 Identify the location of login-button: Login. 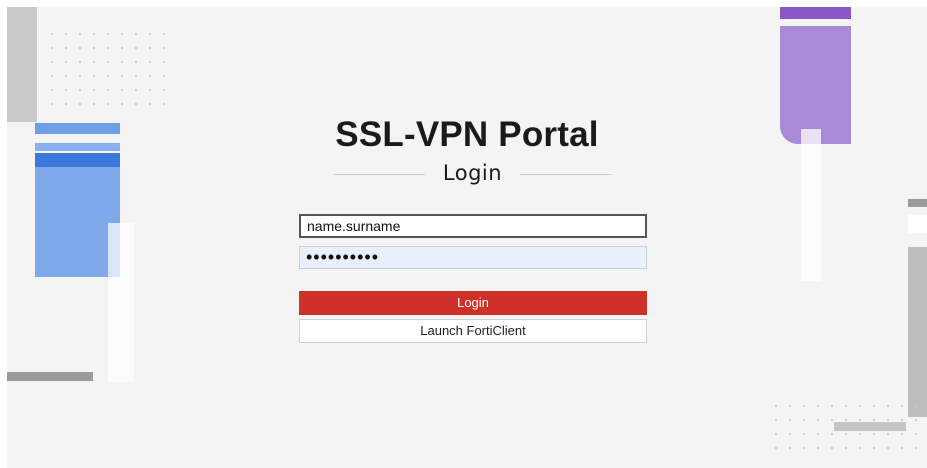
(473, 303).